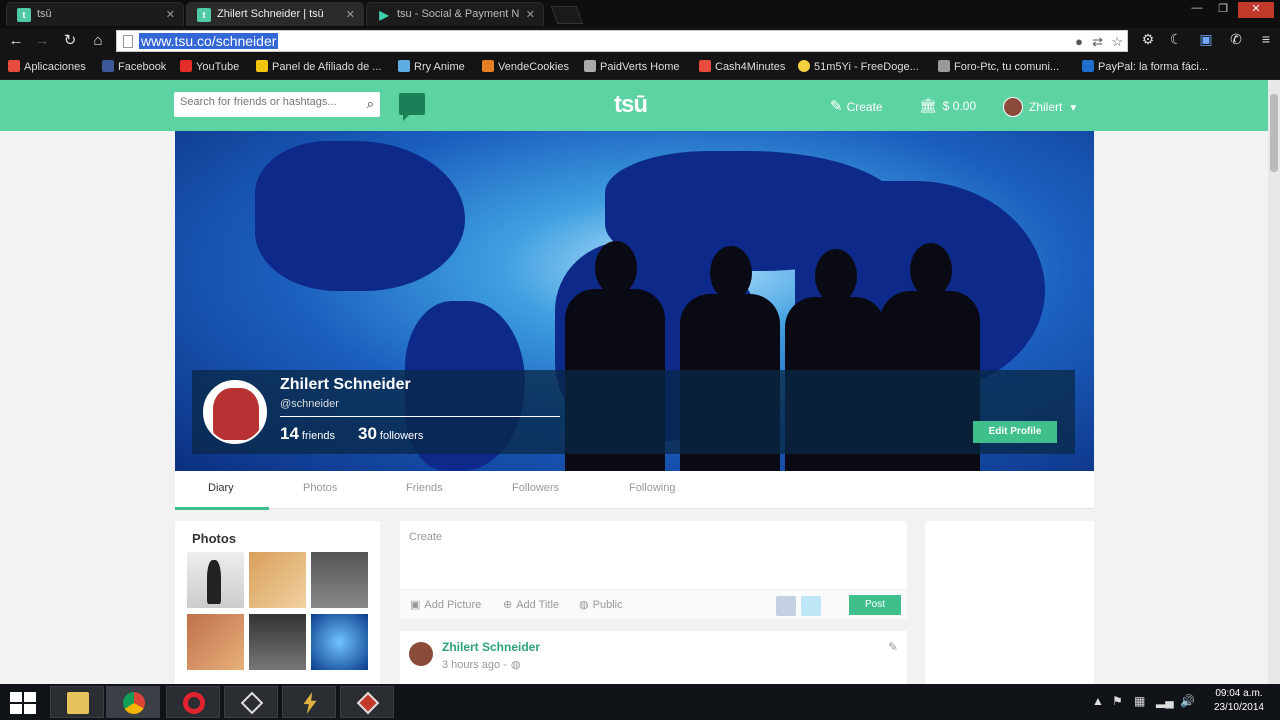 The width and height of the screenshot is (1280, 720). Describe the element at coordinates (1223, 10) in the screenshot. I see `maximize-icon: ❐` at that location.